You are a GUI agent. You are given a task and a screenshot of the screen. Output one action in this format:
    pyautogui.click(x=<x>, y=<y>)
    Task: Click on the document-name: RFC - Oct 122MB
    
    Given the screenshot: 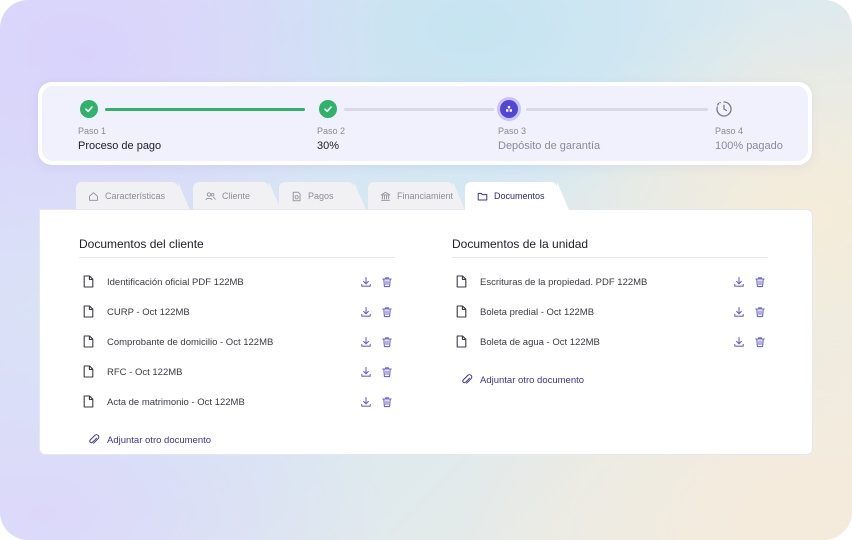 What is the action you would take?
    pyautogui.click(x=145, y=372)
    